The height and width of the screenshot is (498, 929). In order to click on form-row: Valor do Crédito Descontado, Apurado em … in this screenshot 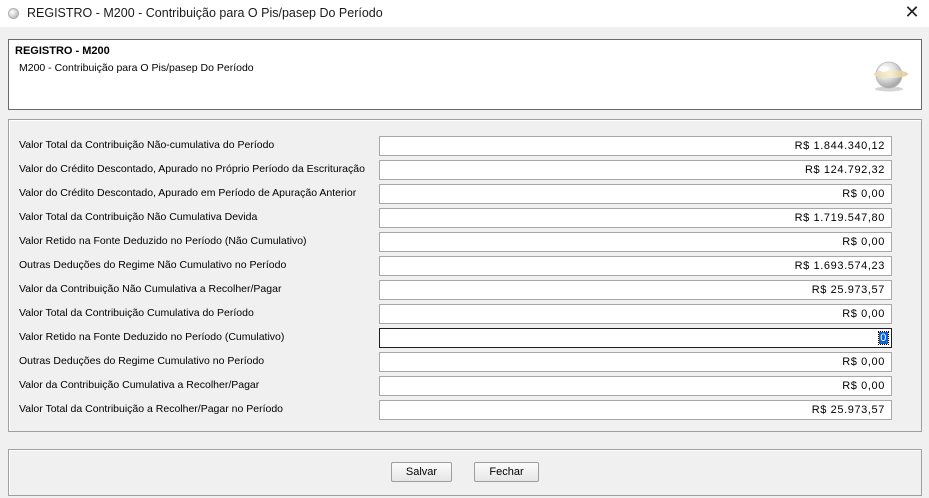, I will do `click(465, 194)`.